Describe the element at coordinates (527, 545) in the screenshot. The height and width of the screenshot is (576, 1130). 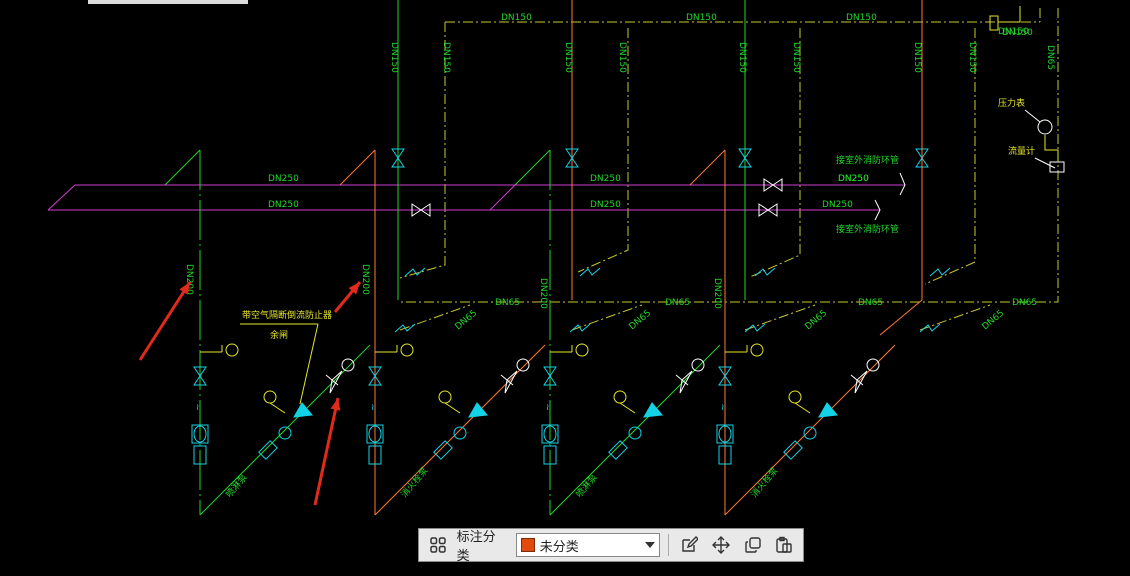
I see `category-color-swatch` at that location.